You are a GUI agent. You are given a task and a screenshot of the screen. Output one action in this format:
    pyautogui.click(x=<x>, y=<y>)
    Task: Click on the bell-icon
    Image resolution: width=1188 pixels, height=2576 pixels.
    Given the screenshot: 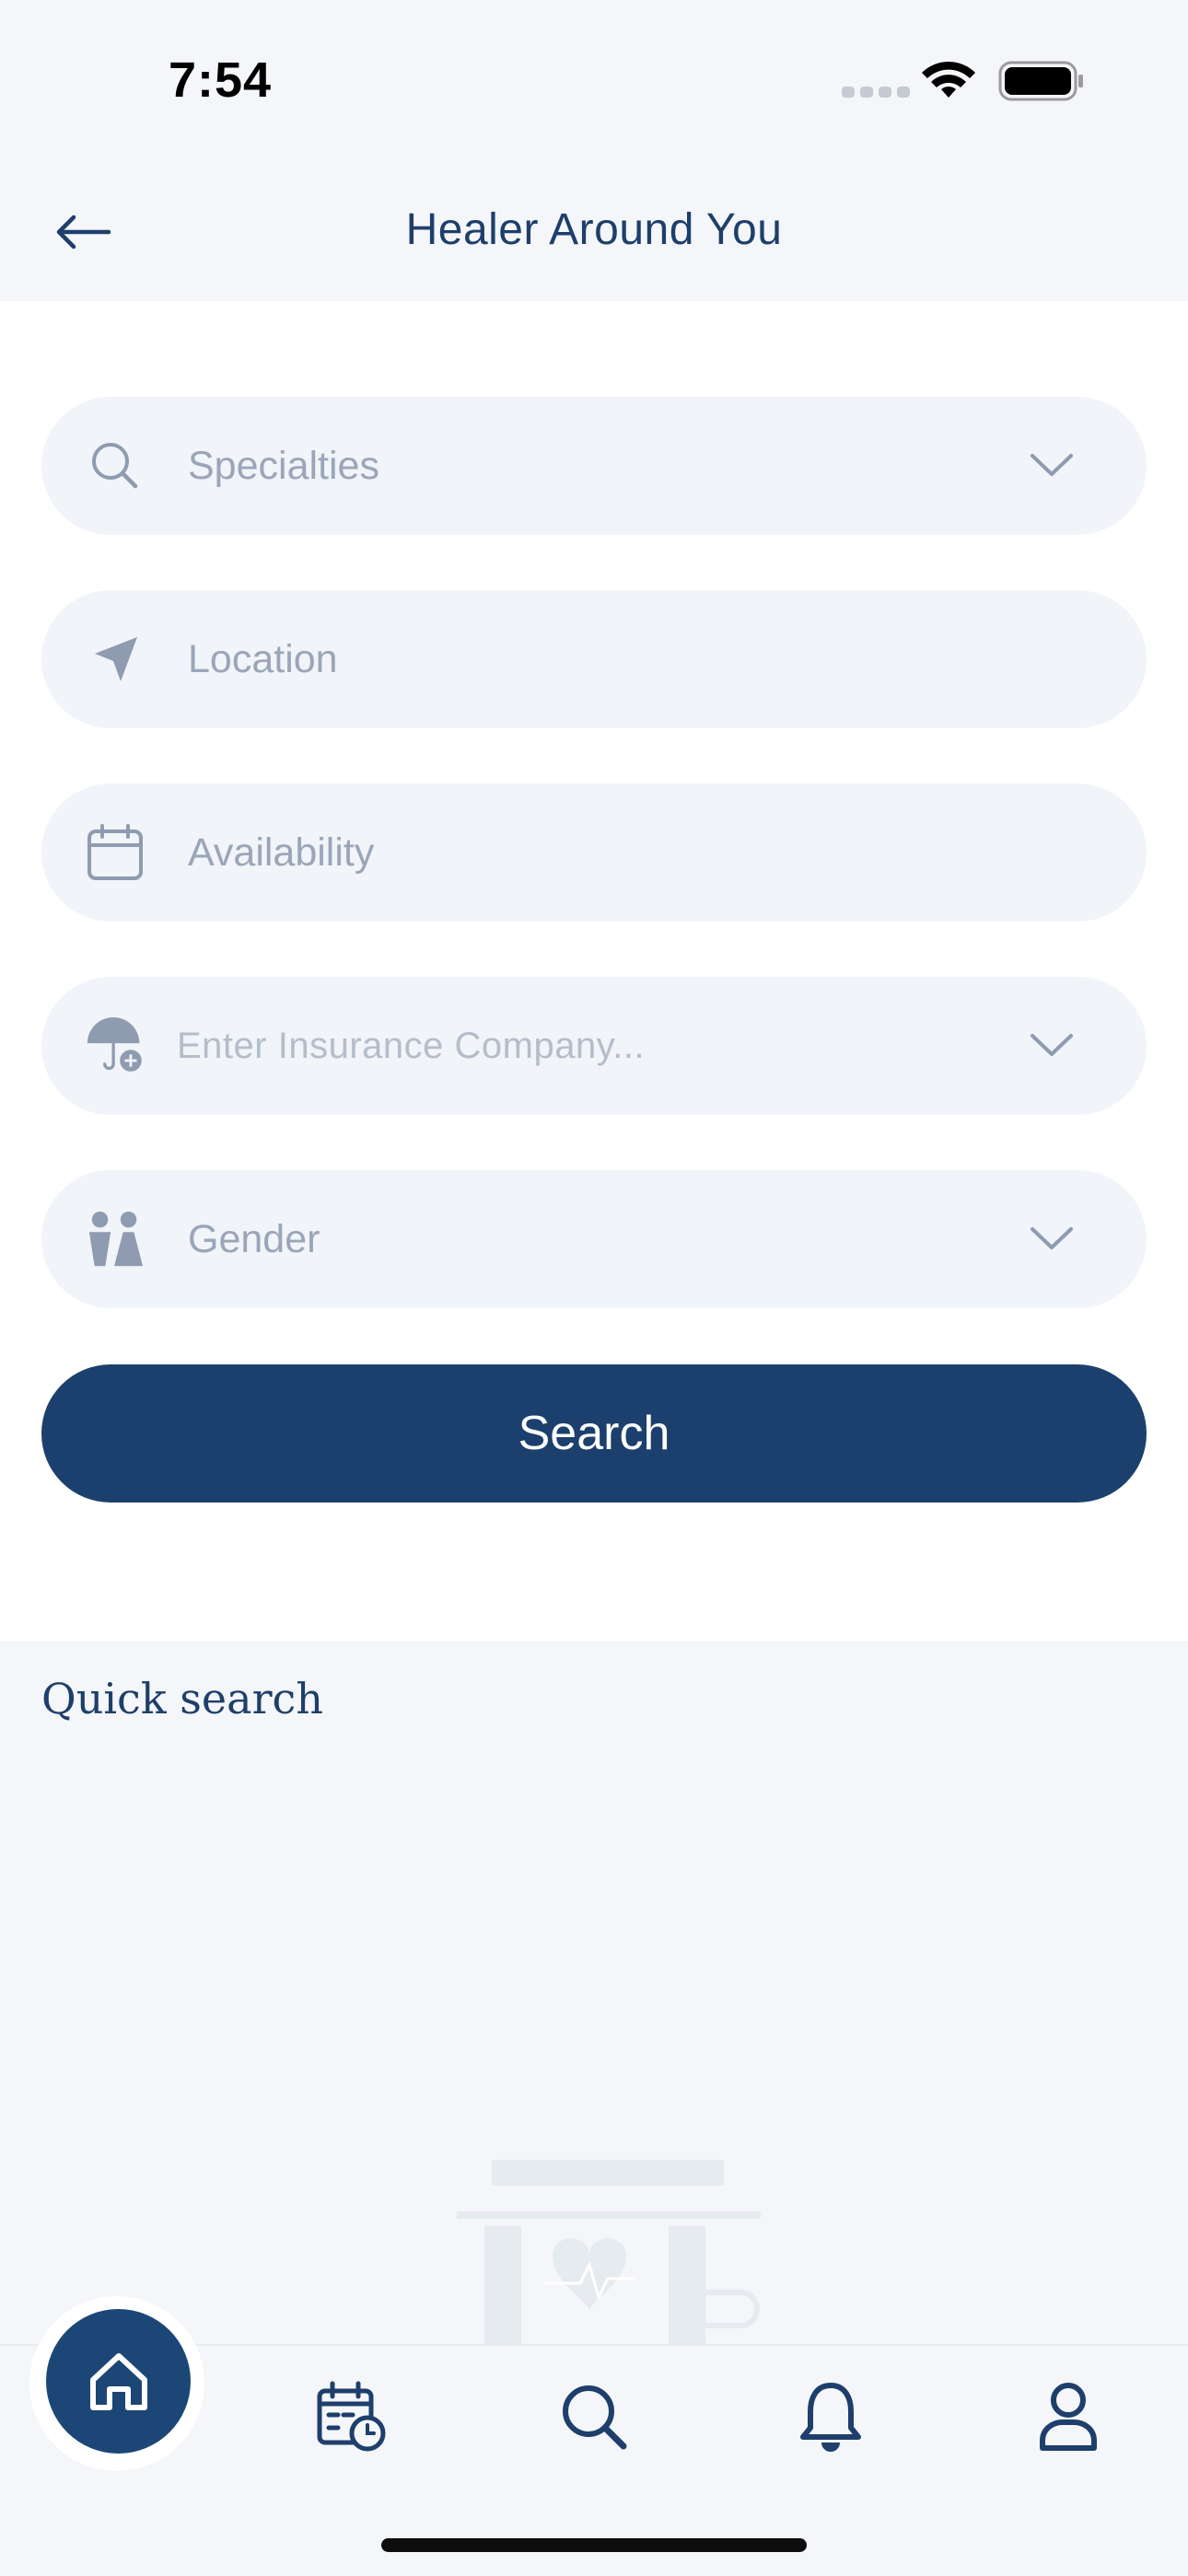 What is the action you would take?
    pyautogui.click(x=830, y=2417)
    